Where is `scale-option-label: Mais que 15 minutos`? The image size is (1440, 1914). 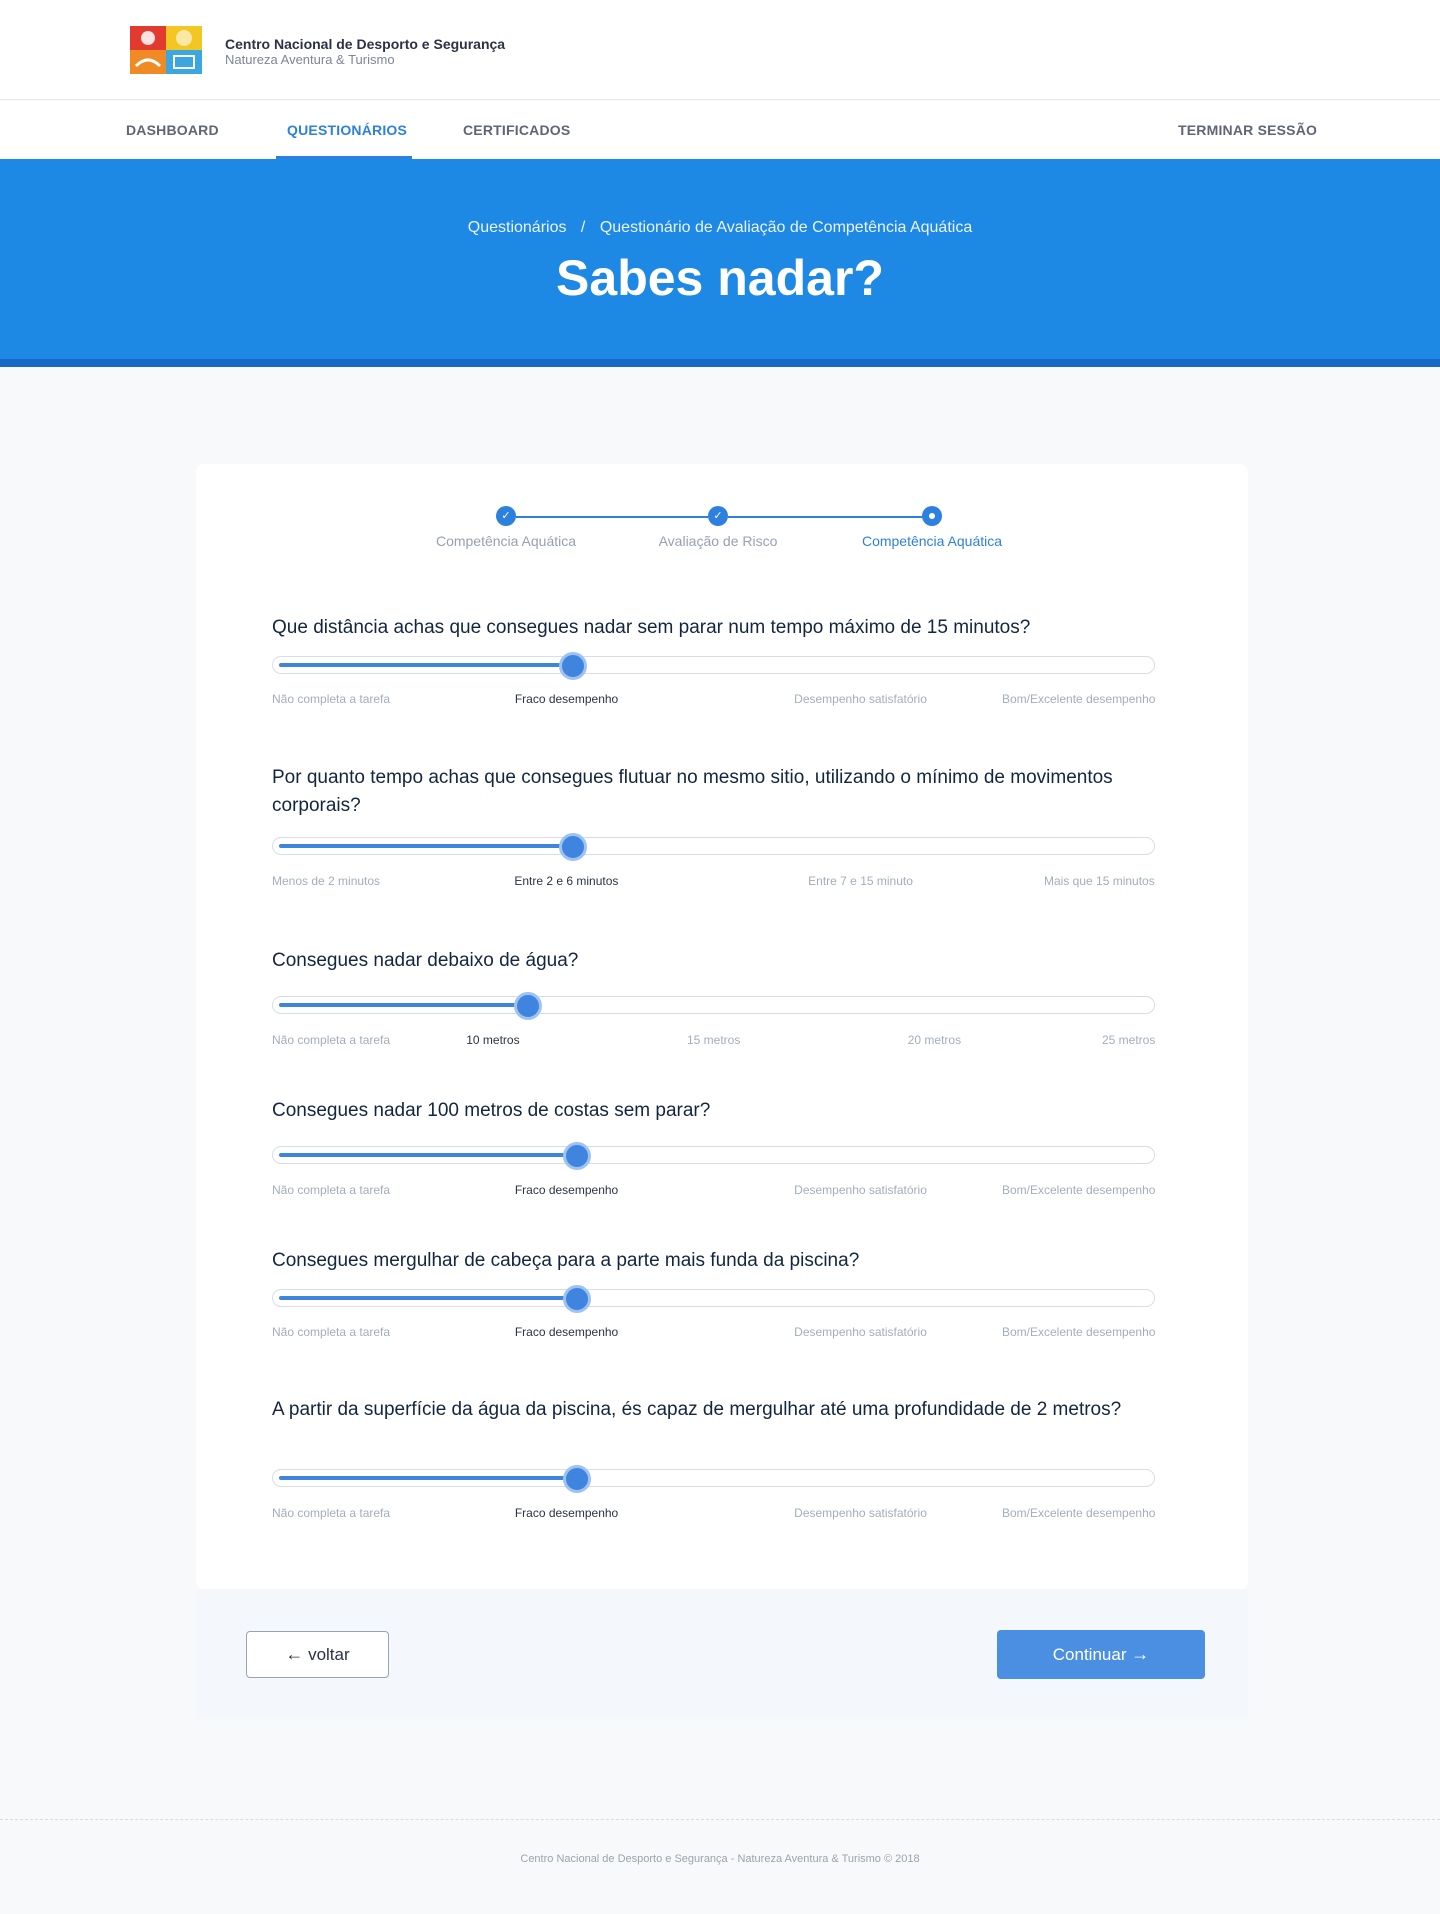
scale-option-label: Mais que 15 minutos is located at coordinates (1099, 881).